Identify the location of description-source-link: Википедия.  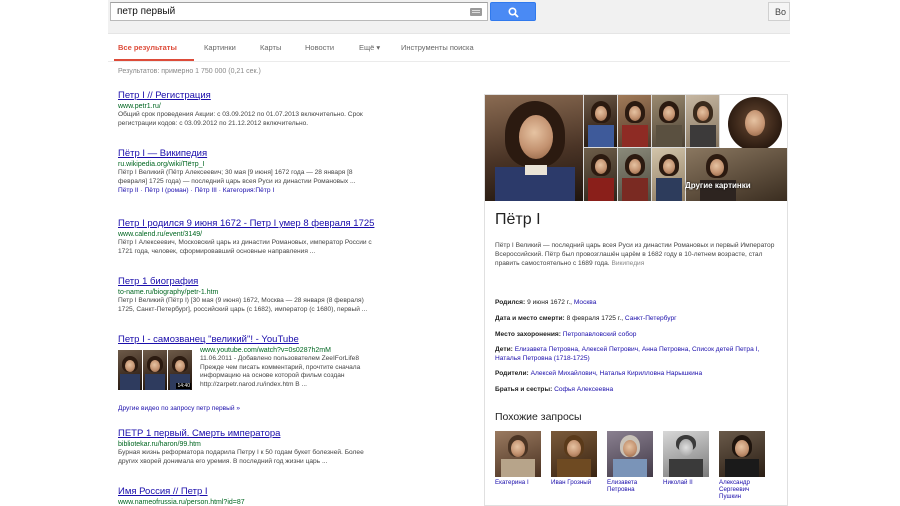
(627, 263).